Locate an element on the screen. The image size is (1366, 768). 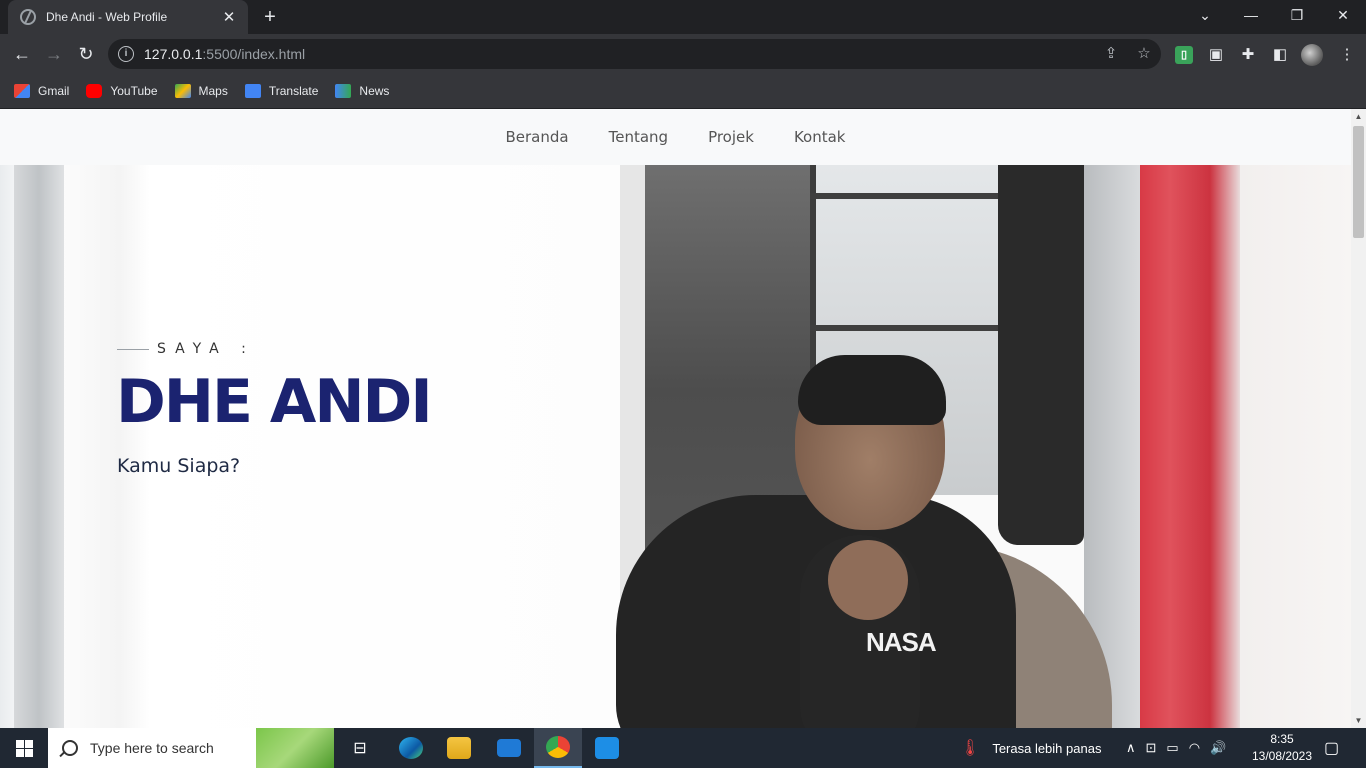
eyebrow-line is located at coordinates (133, 349).